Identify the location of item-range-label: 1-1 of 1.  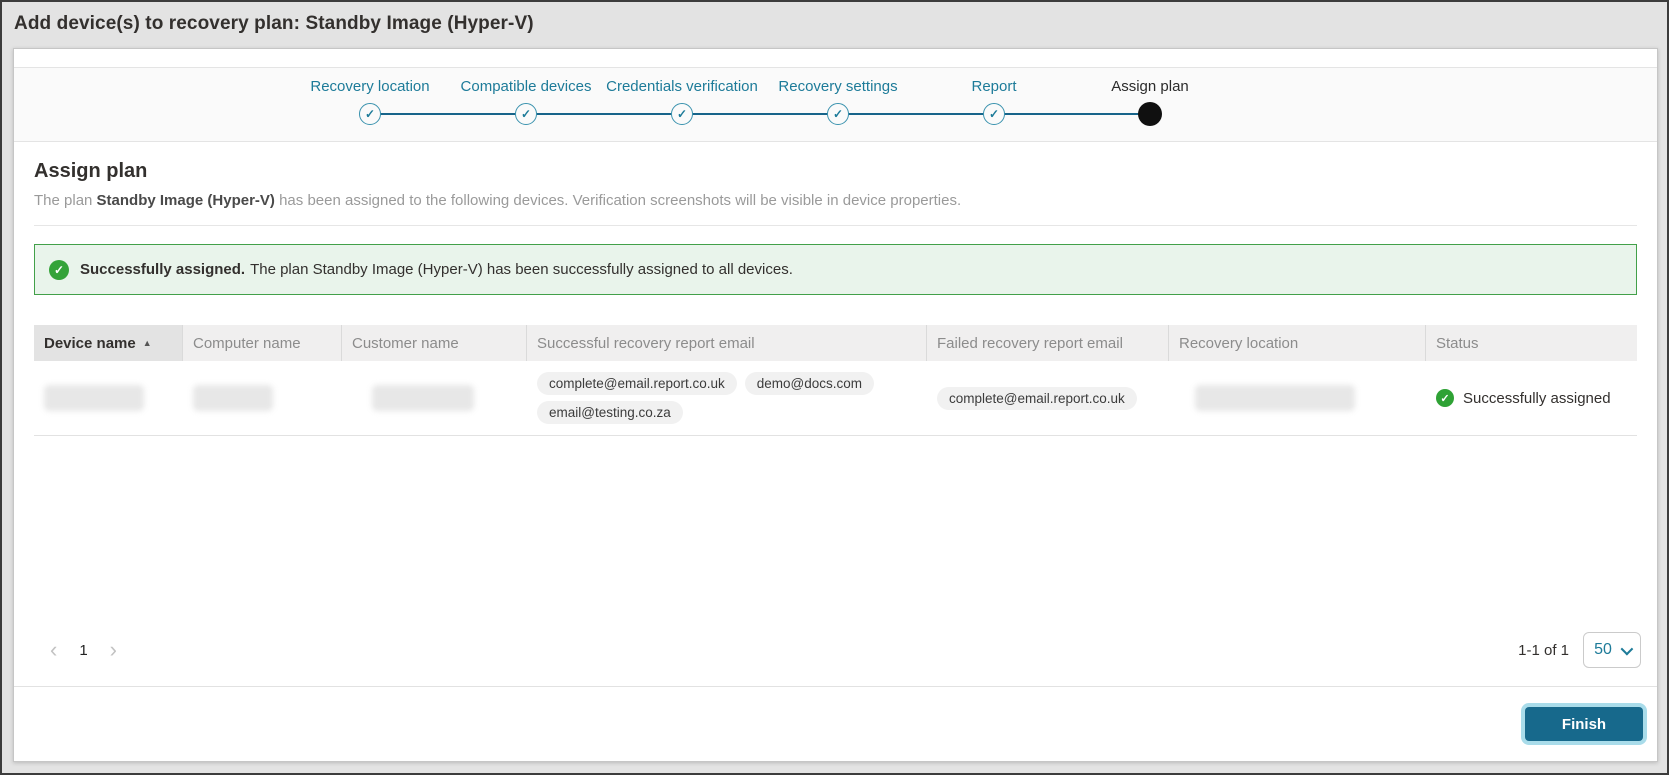
(1543, 650).